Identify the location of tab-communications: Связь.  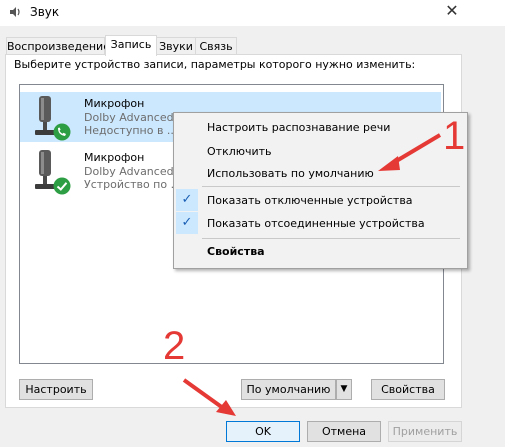
(216, 46).